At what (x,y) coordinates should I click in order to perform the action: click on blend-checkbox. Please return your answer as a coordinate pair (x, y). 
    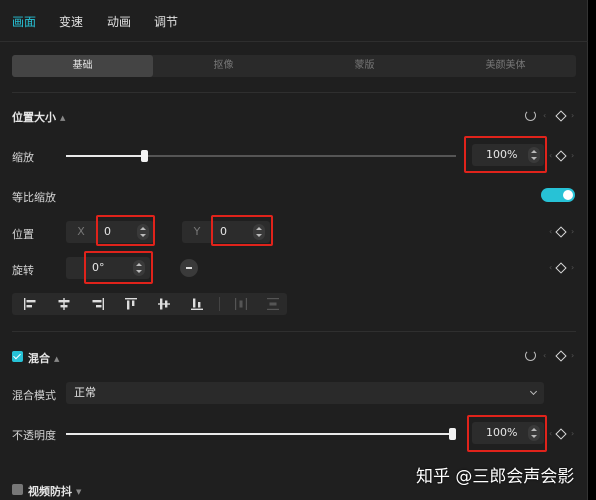
    Looking at the image, I should click on (17, 356).